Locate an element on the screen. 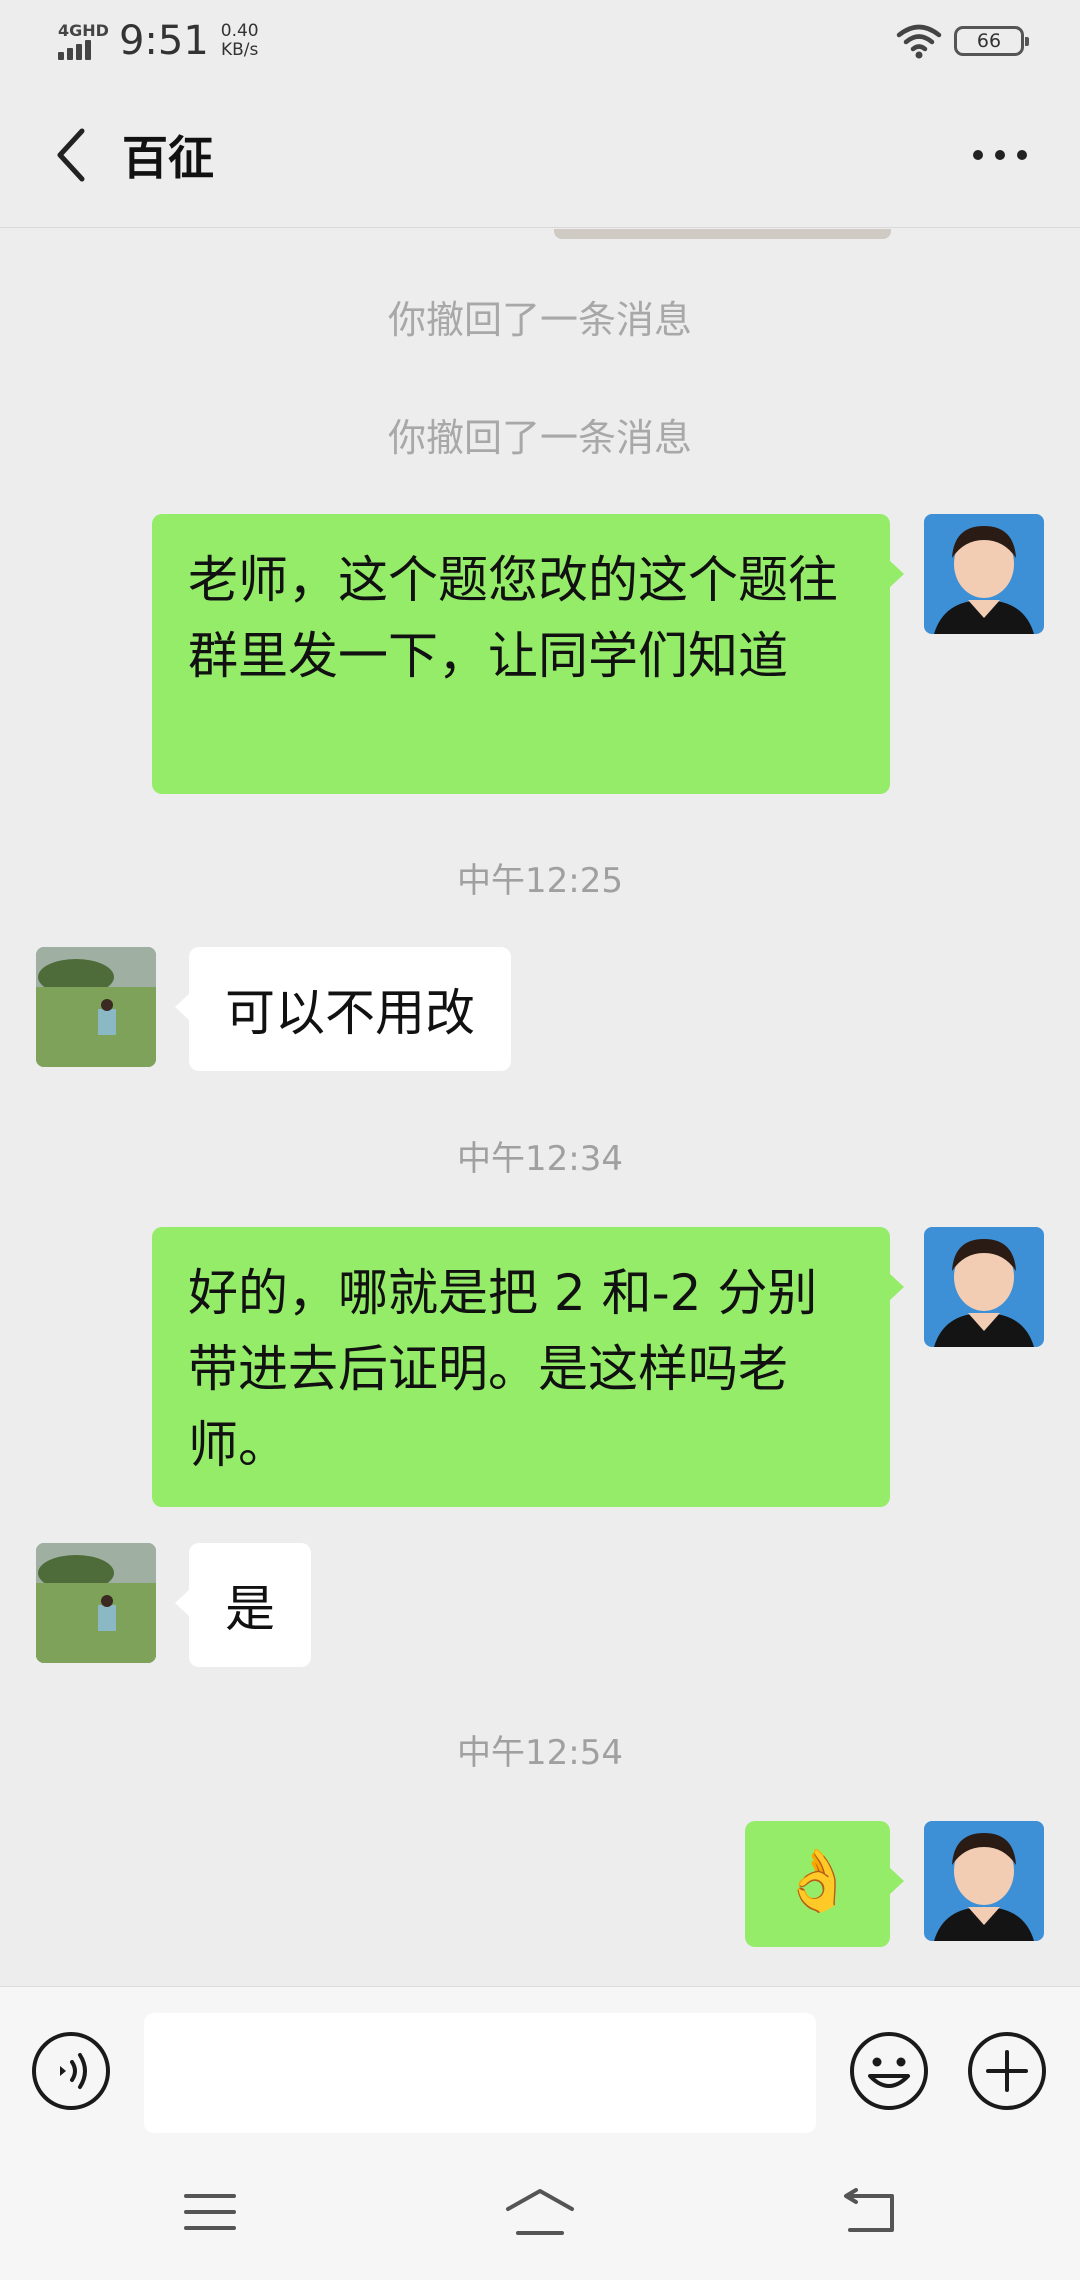 Image resolution: width=1080 pixels, height=2280 pixels. return-icon is located at coordinates (869, 2210).